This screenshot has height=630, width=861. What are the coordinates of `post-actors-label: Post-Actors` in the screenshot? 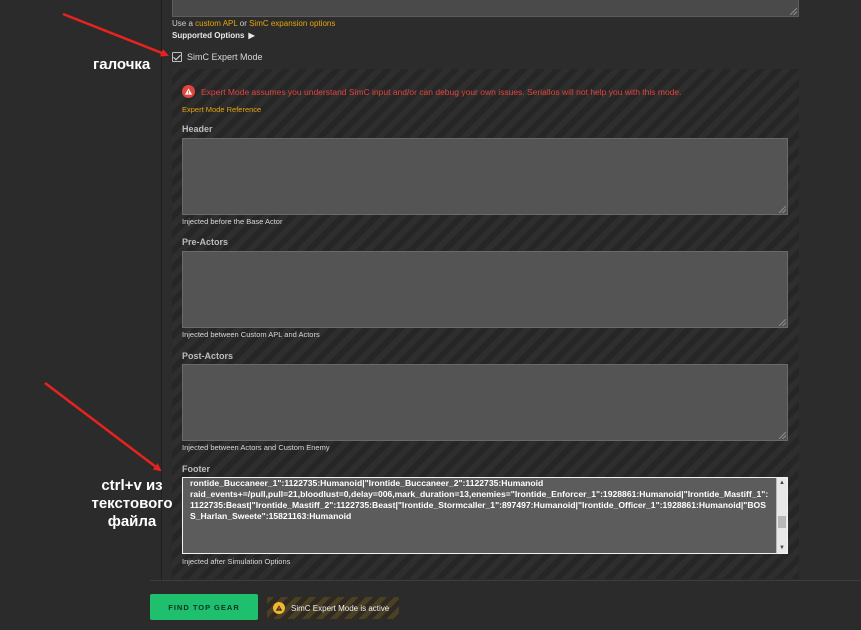 It's located at (208, 356).